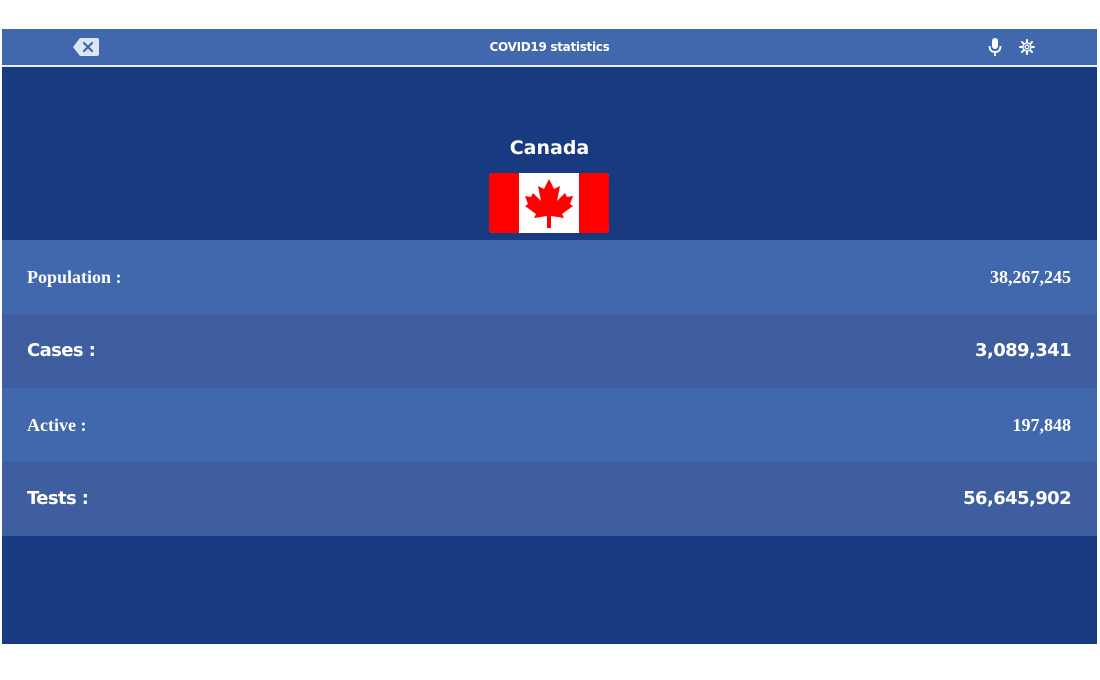 The image size is (1100, 680). I want to click on microphone-icon, so click(995, 47).